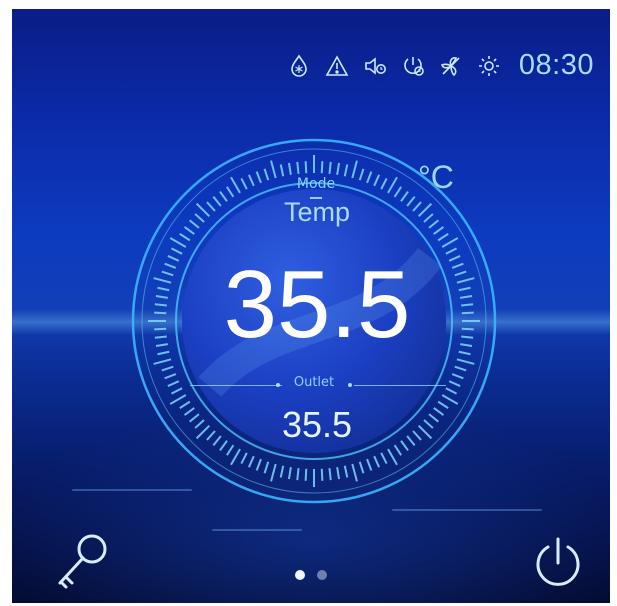 The image size is (617, 606). What do you see at coordinates (556, 65) in the screenshot?
I see `clock-time: 08:30` at bounding box center [556, 65].